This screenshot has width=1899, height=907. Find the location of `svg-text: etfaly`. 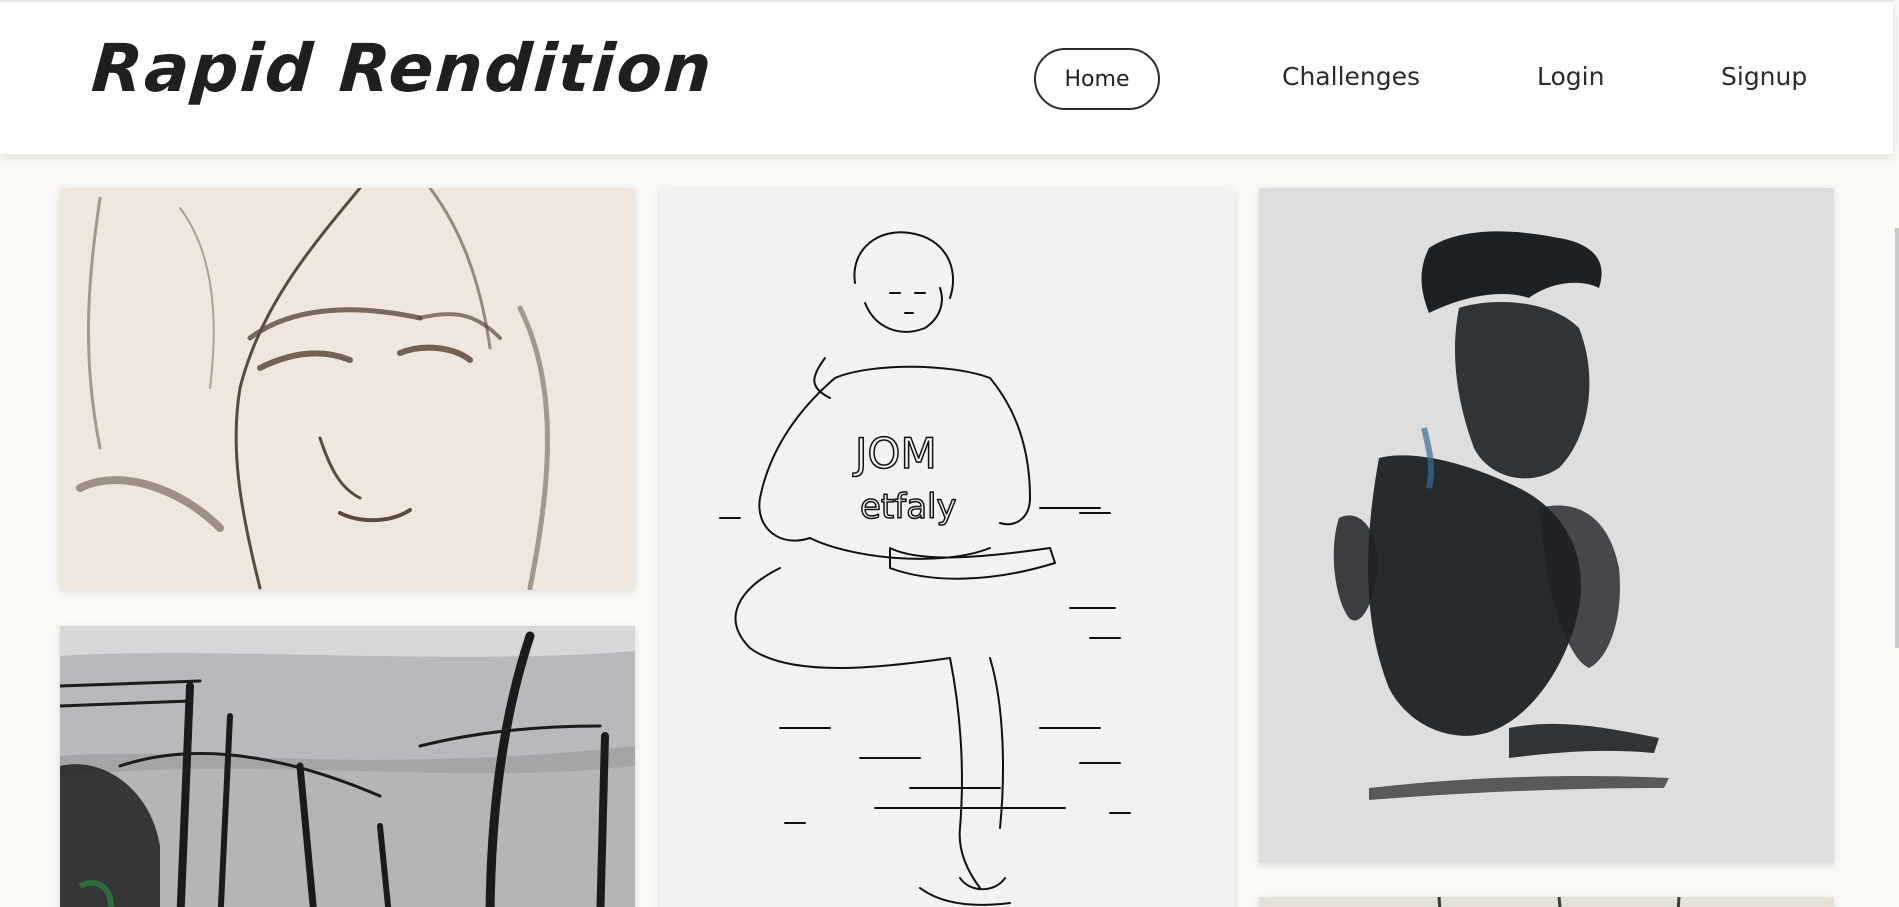

svg-text: etfaly is located at coordinates (908, 507).